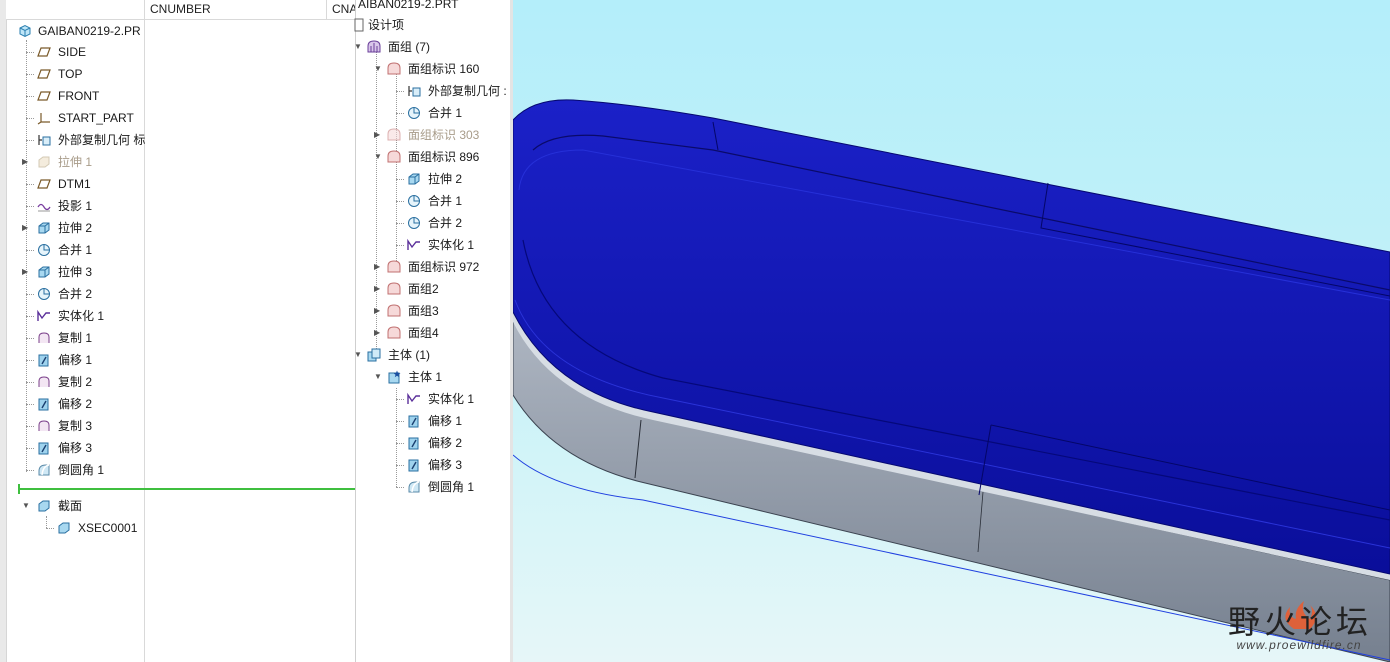 The width and height of the screenshot is (1390, 662). I want to click on tree-item-offset-1: 偏移 1, so click(85, 360).